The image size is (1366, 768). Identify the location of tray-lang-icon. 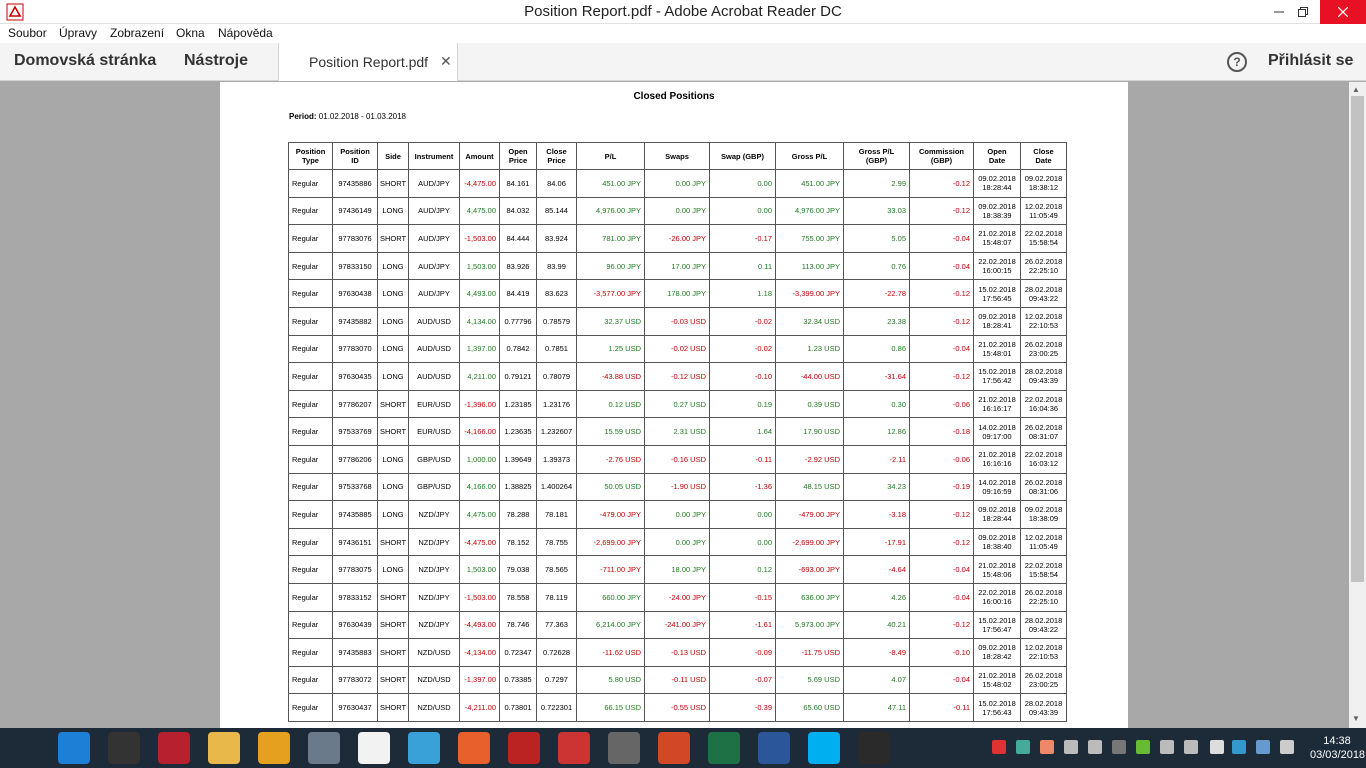
(1239, 747).